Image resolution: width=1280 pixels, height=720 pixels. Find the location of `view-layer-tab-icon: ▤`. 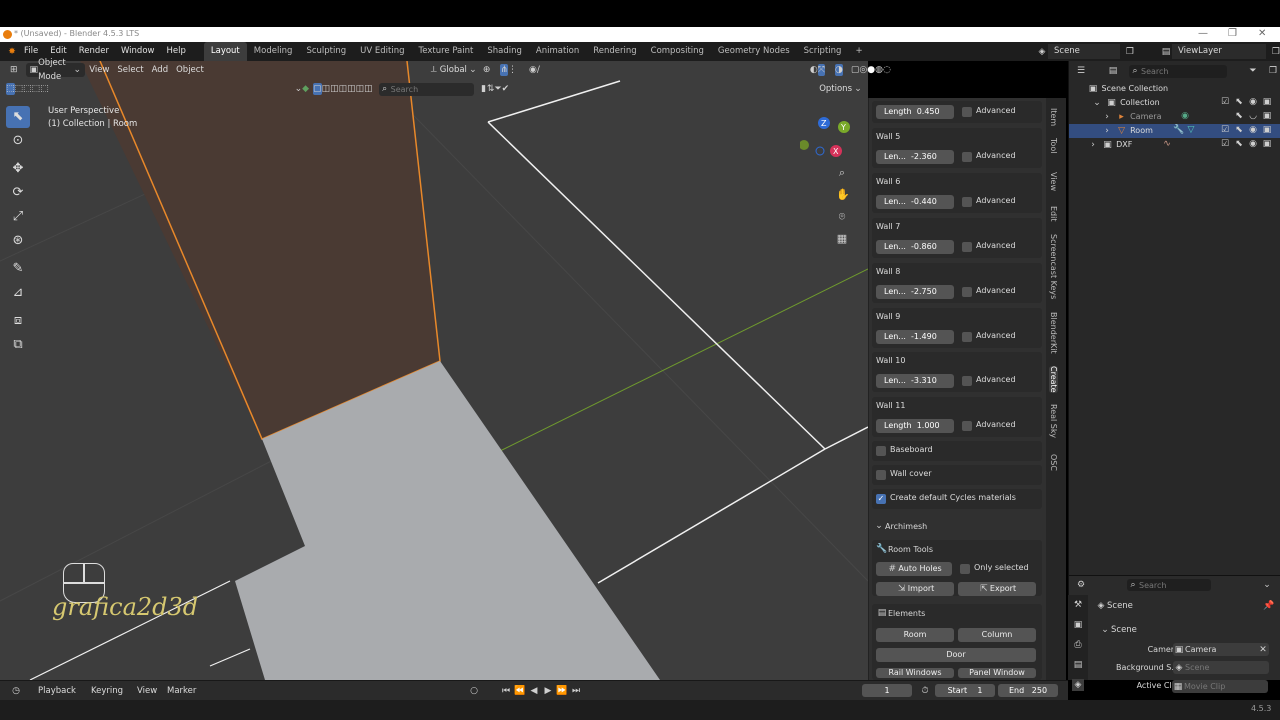

view-layer-tab-icon: ▤ is located at coordinates (1078, 665).